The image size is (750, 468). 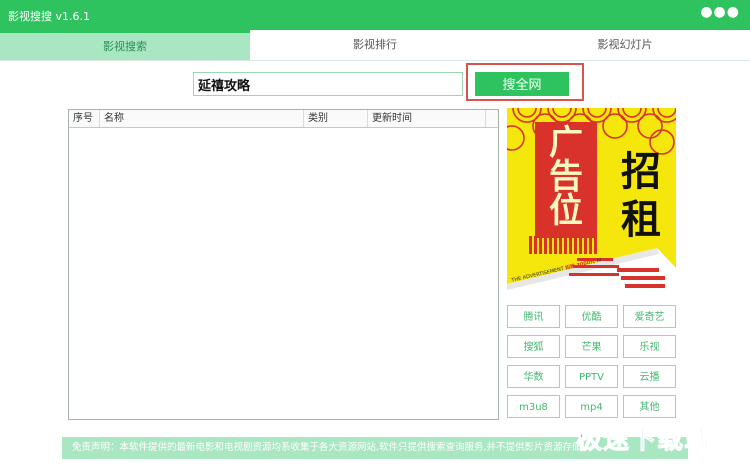 What do you see at coordinates (533, 376) in the screenshot?
I see `source-button-wasu: 华数` at bounding box center [533, 376].